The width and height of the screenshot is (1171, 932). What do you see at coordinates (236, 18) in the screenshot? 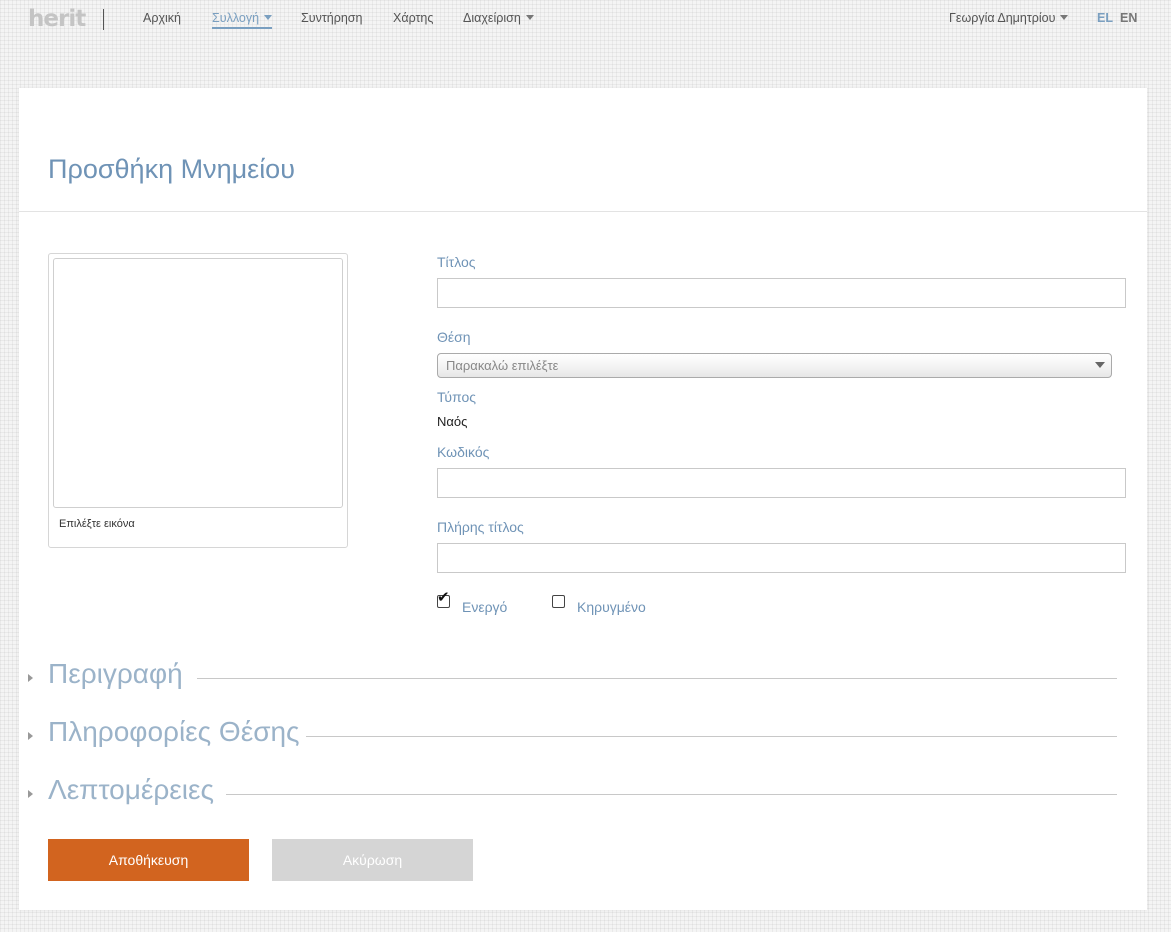
I see `nav-item-label: Συλλογή` at bounding box center [236, 18].